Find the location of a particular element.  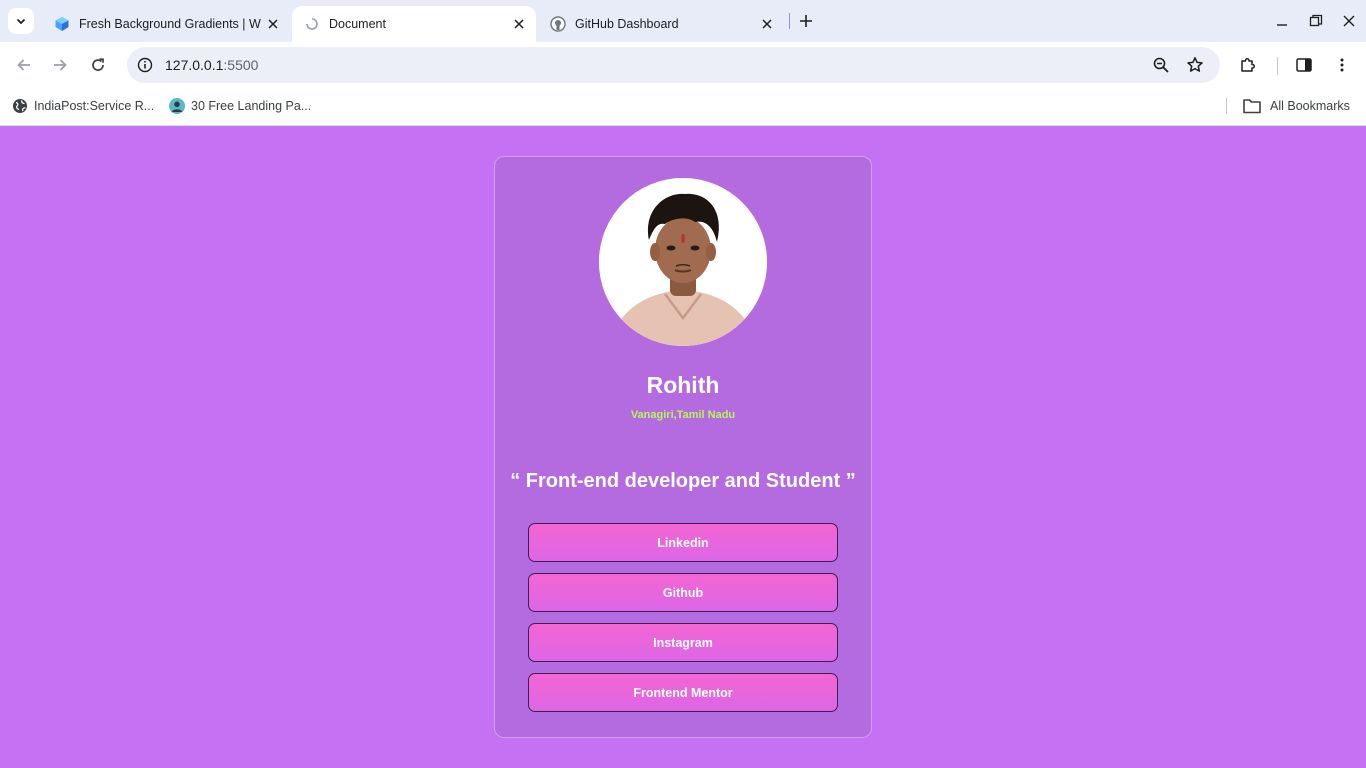

all-bookmarks-label: All Bookmarks is located at coordinates (1310, 106).